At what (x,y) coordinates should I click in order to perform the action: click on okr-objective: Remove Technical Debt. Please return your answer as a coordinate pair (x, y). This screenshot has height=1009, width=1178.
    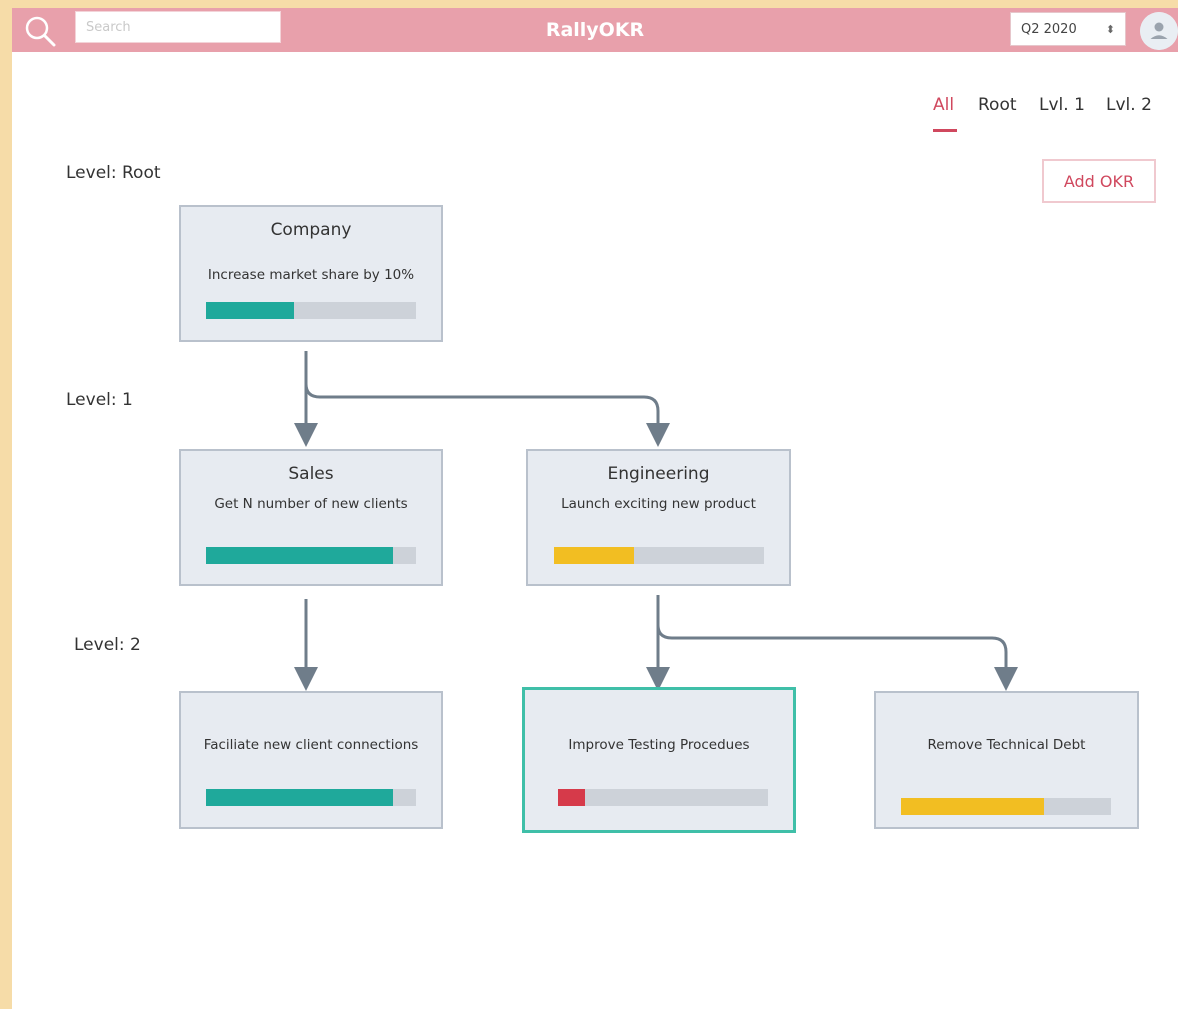
    Looking at the image, I should click on (1006, 745).